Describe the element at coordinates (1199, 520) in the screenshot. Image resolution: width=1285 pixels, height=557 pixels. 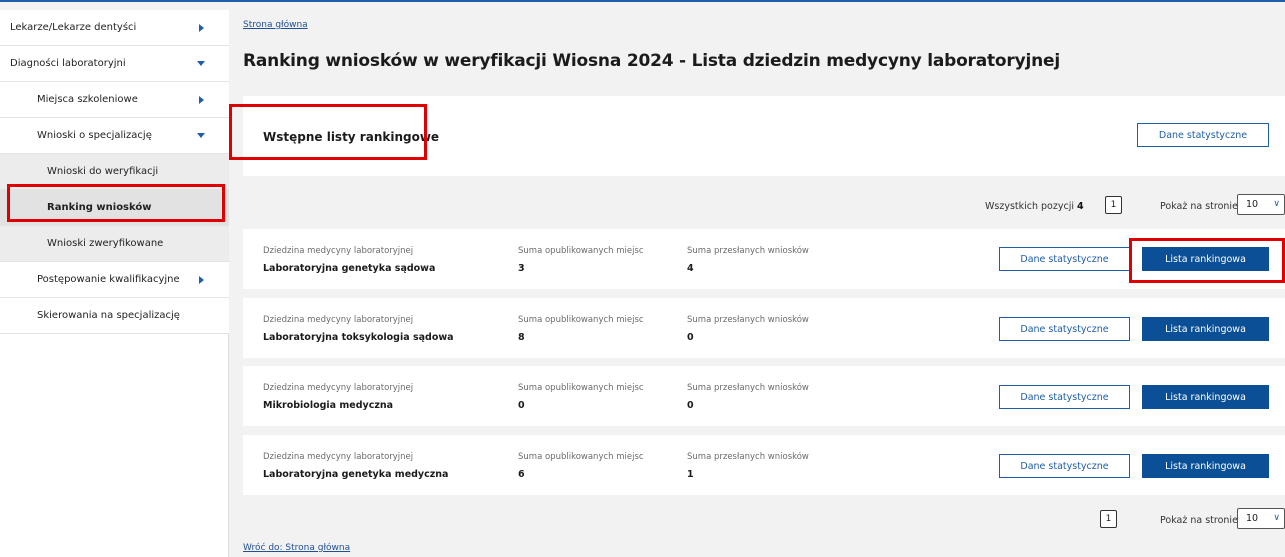
I see `per-page-label-bottom: Pokaż na stronie` at that location.